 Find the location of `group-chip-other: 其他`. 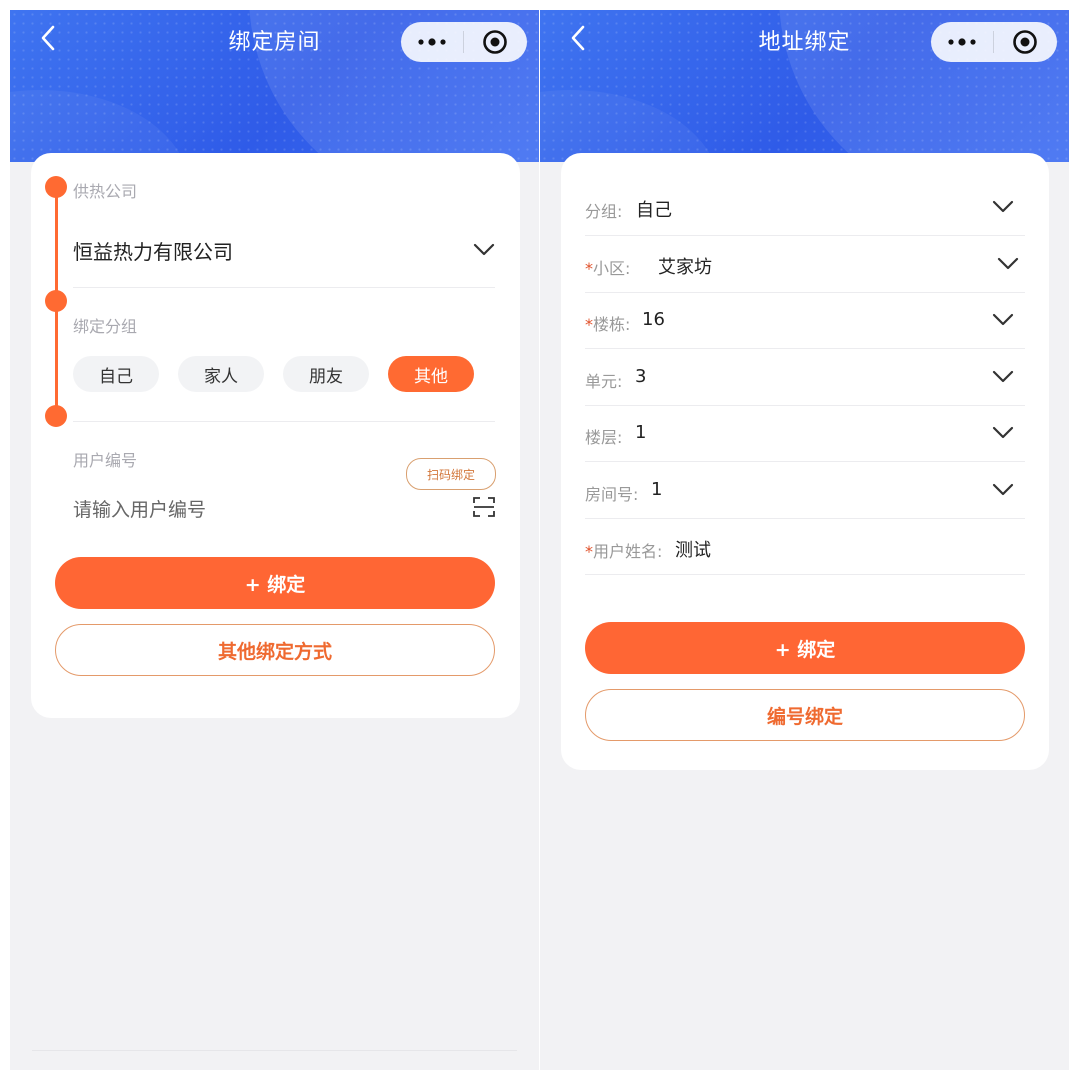

group-chip-other: 其他 is located at coordinates (431, 374).